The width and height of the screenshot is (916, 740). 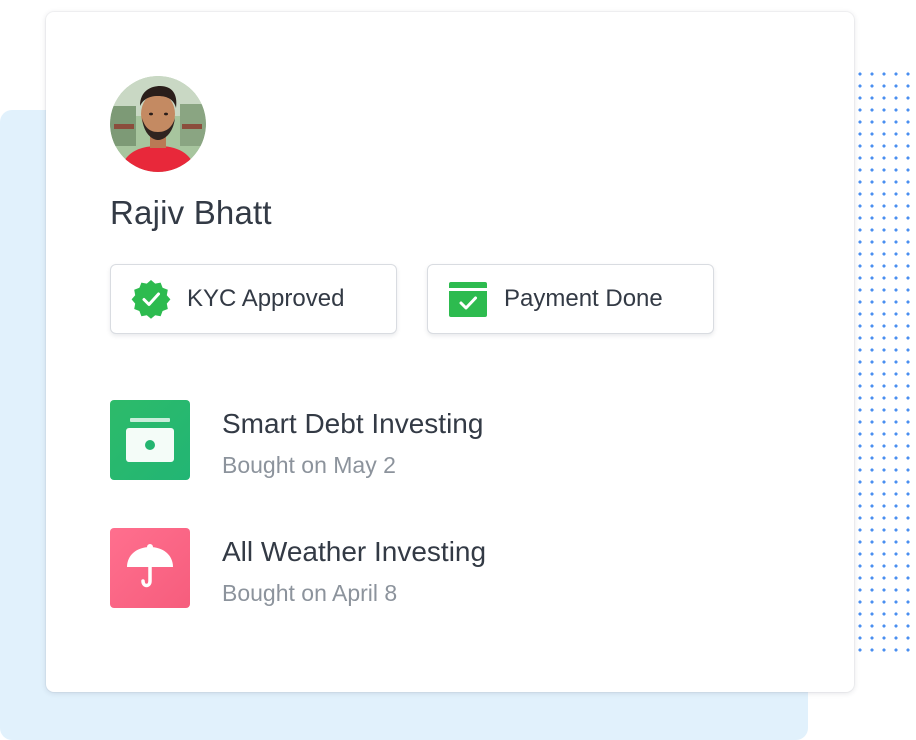 I want to click on product-subtitle: Bought on April 8, so click(x=310, y=593).